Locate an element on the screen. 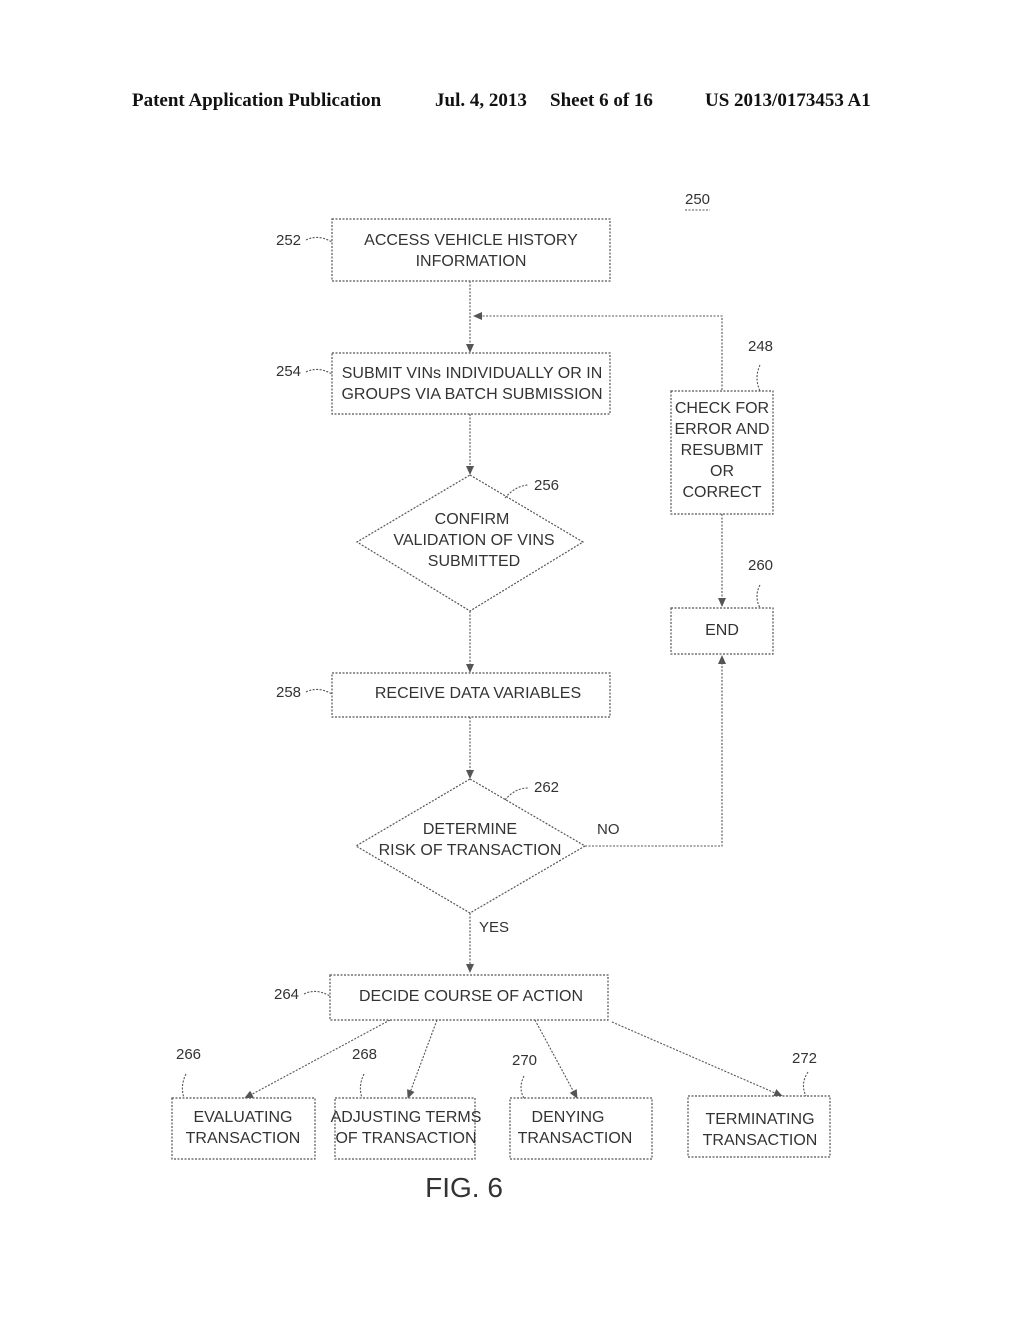 The image size is (1024, 1320). step-ref: 248 is located at coordinates (760, 346).